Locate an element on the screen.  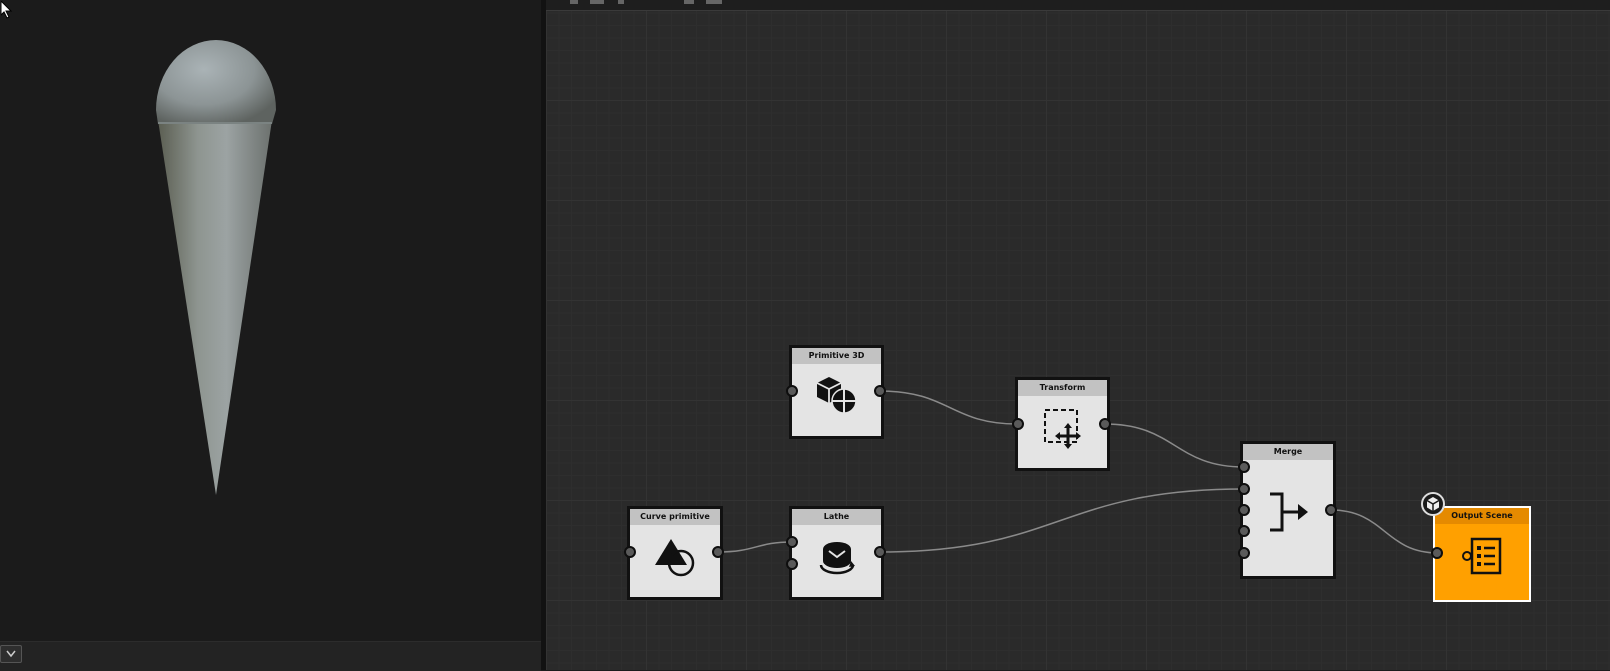
node-title: Primitive 3D is located at coordinates (836, 356).